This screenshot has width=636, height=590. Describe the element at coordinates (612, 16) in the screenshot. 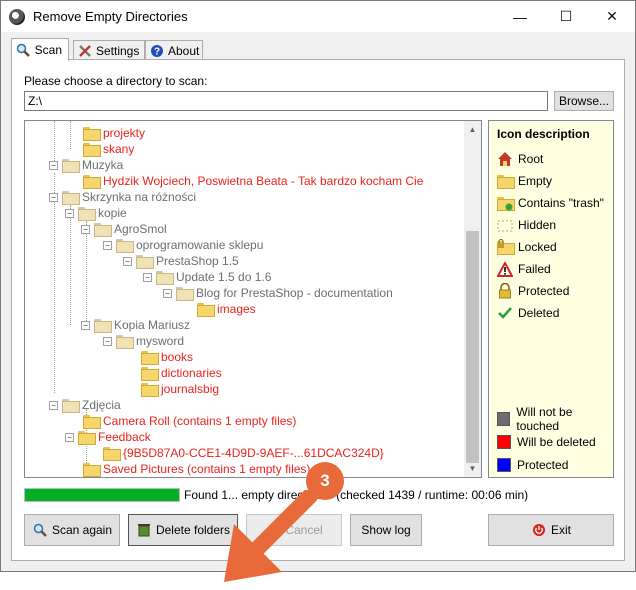

I see `close-button: ✕` at that location.